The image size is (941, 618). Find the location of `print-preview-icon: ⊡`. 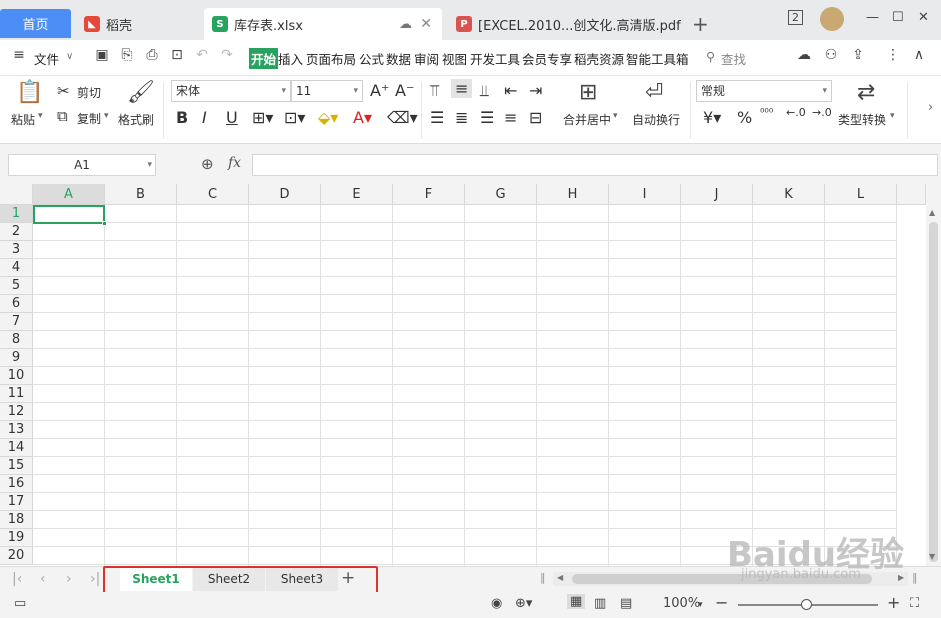

print-preview-icon: ⊡ is located at coordinates (177, 56).